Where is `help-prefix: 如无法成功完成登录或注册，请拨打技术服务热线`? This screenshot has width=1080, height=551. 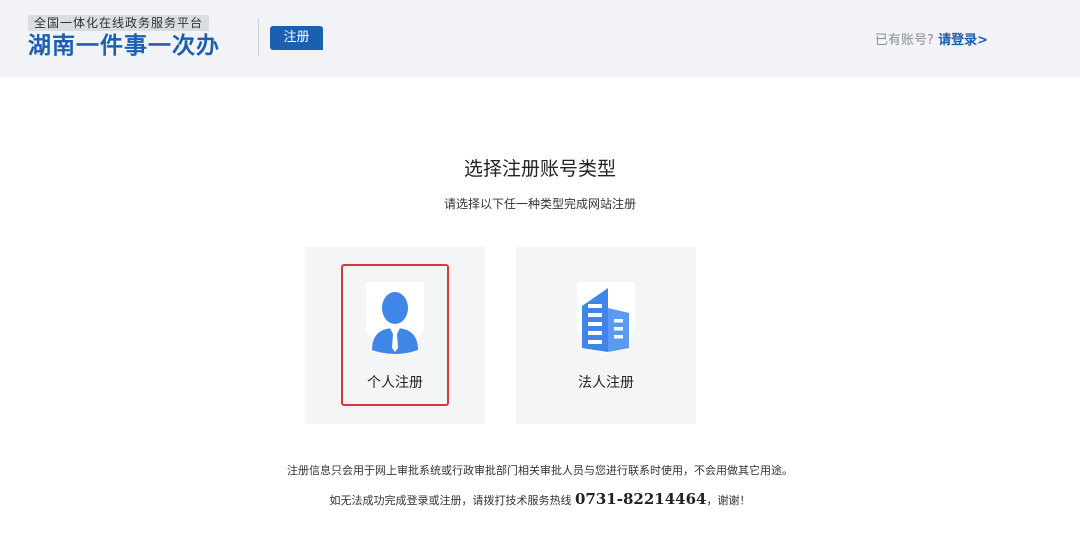
help-prefix: 如无法成功完成登录或注册，请拨打技术服务热线 is located at coordinates (450, 500).